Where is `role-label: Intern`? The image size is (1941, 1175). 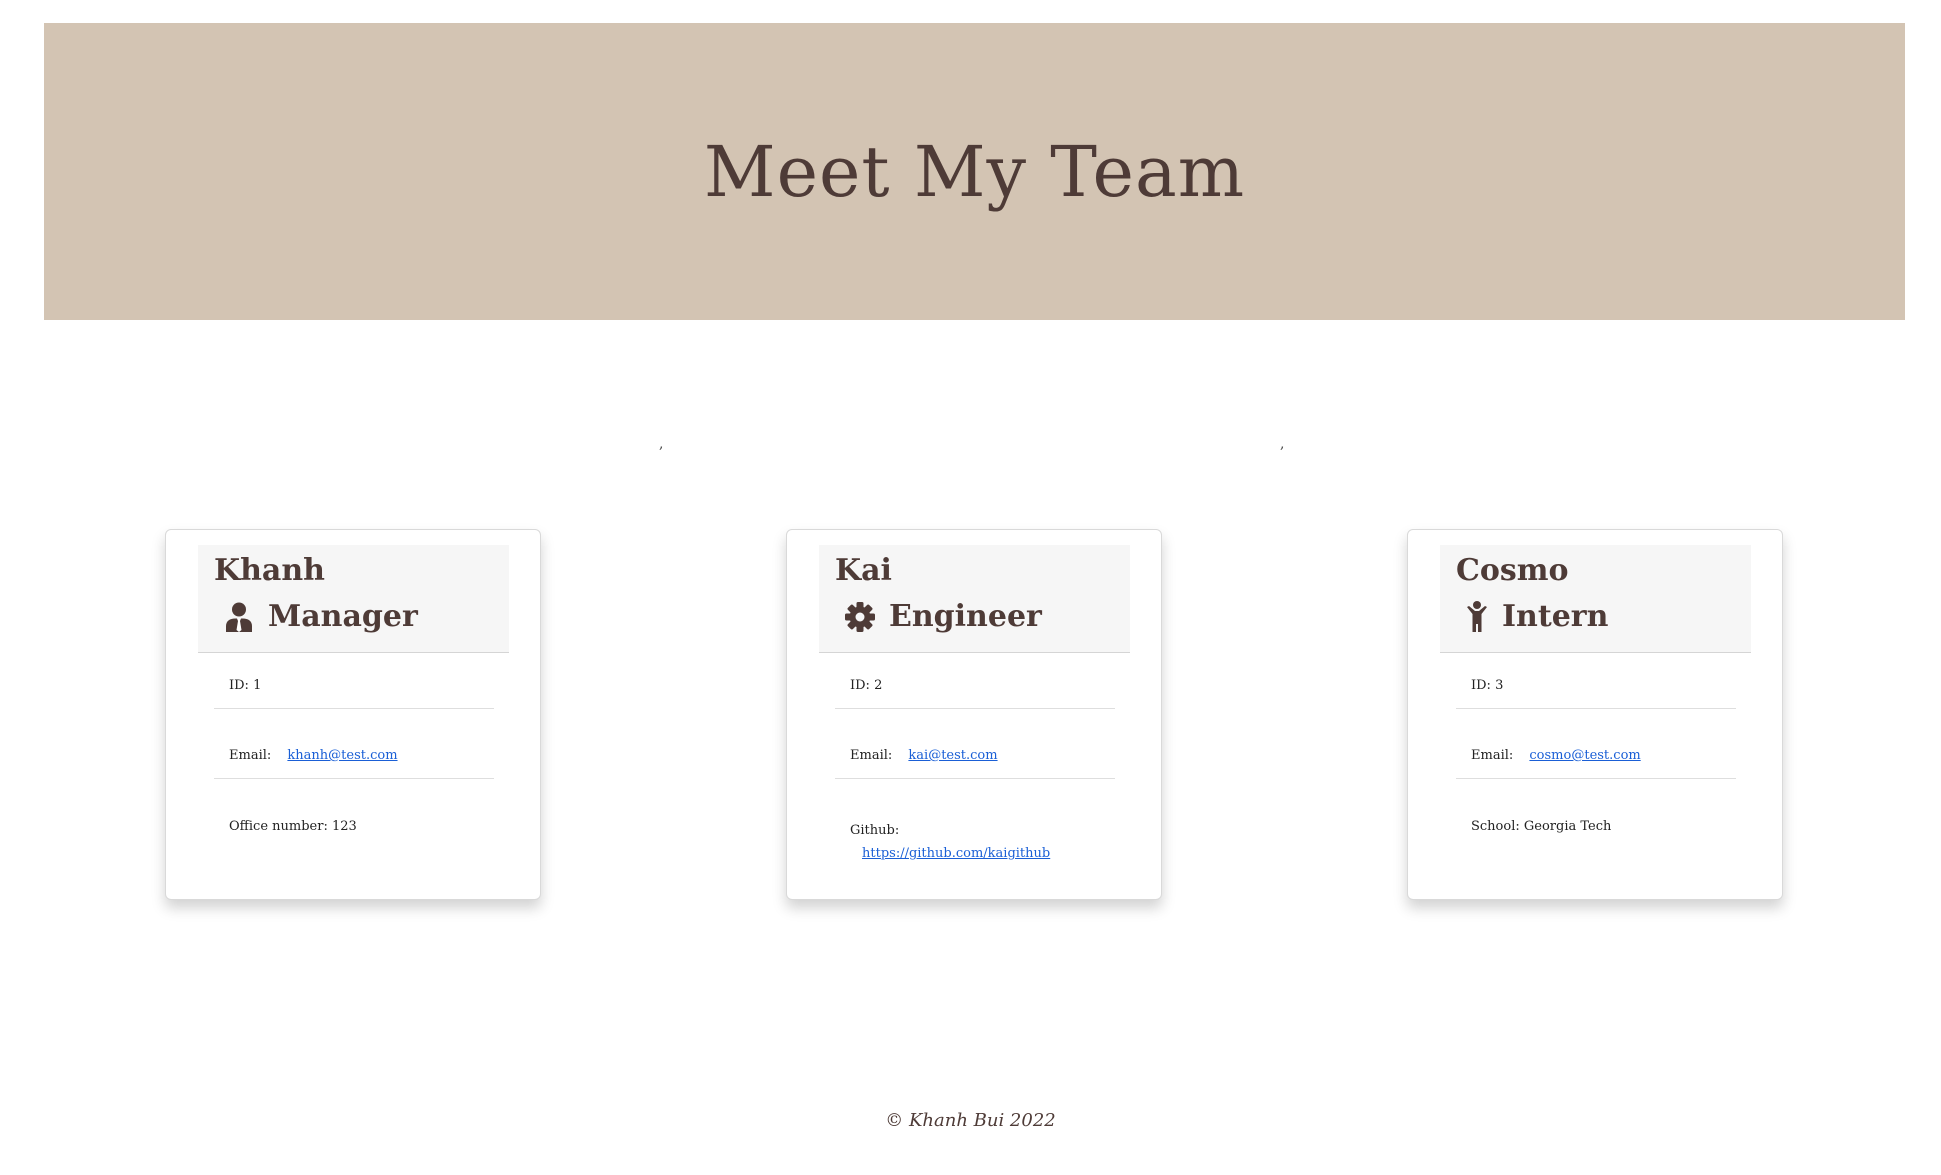
role-label: Intern is located at coordinates (1555, 616).